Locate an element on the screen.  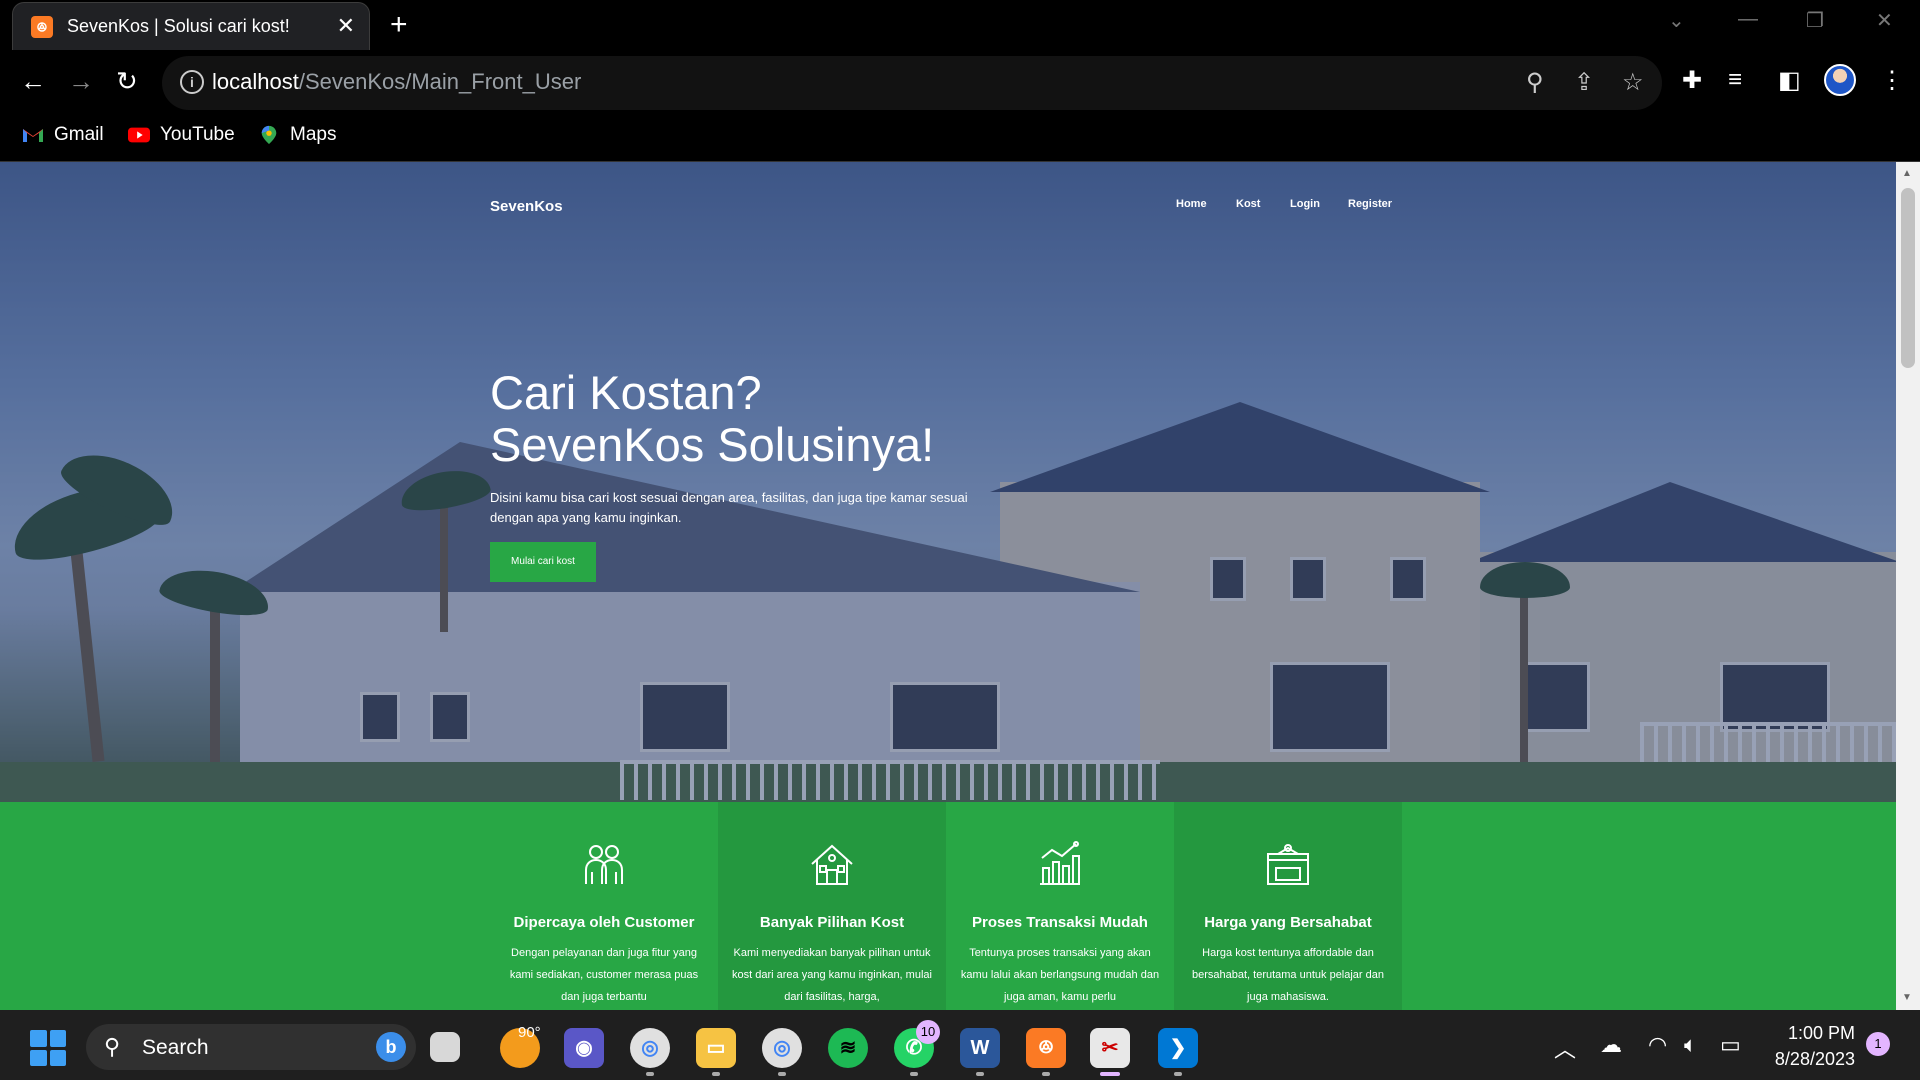
file-explorer-icon: ▭ is located at coordinates (716, 1048).